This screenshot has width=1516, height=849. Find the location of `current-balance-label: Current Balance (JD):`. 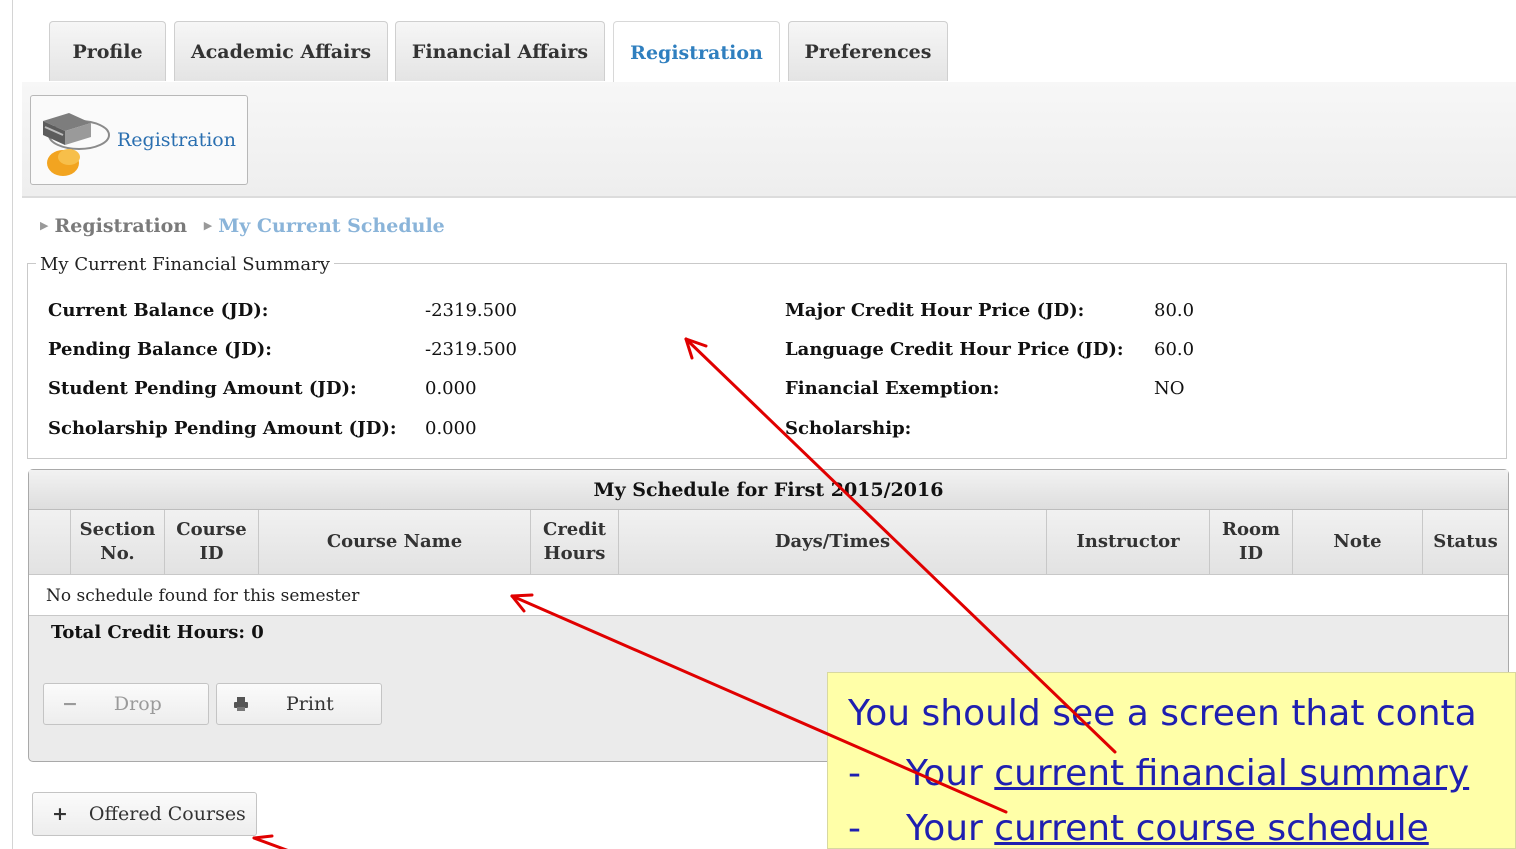

current-balance-label: Current Balance (JD): is located at coordinates (158, 310).